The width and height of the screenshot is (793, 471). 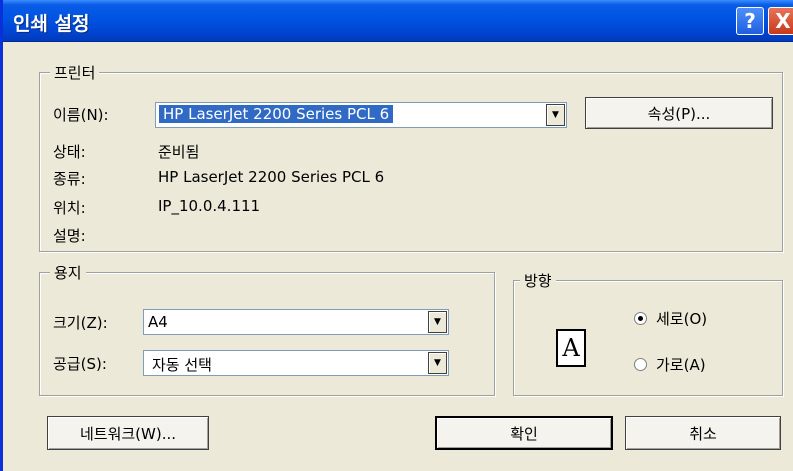 I want to click on status-value: 준비됨, so click(x=179, y=152).